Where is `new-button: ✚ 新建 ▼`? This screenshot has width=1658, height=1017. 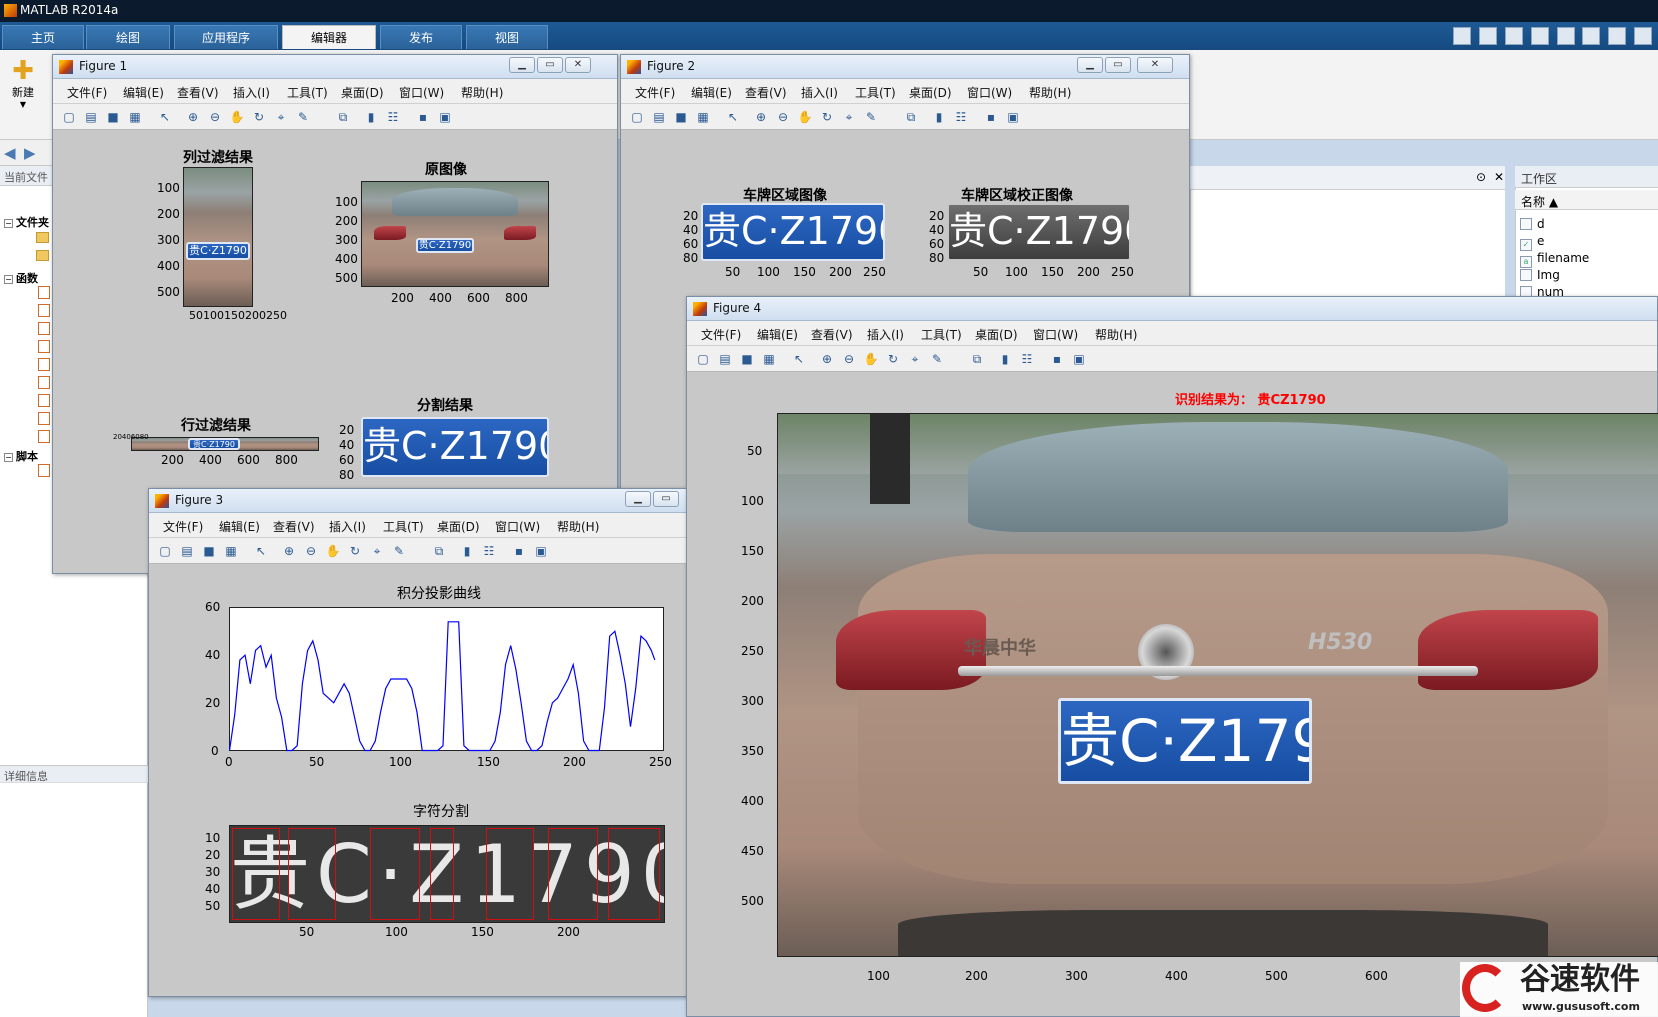 new-button: ✚ 新建 ▼ is located at coordinates (23, 88).